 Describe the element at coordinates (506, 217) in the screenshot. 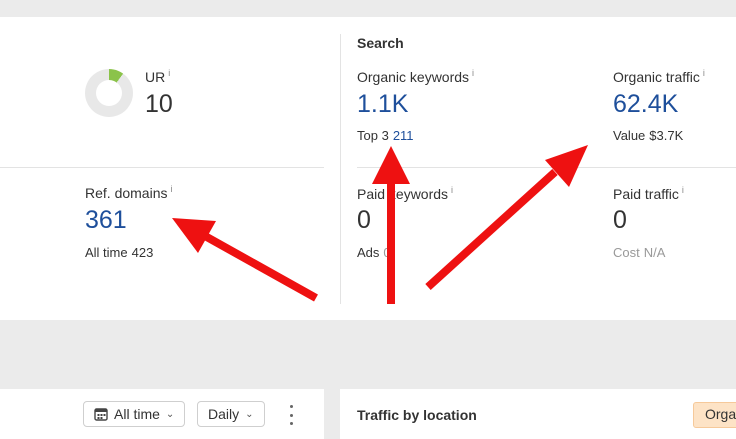

I see `arrow-to-organic-traffic` at that location.